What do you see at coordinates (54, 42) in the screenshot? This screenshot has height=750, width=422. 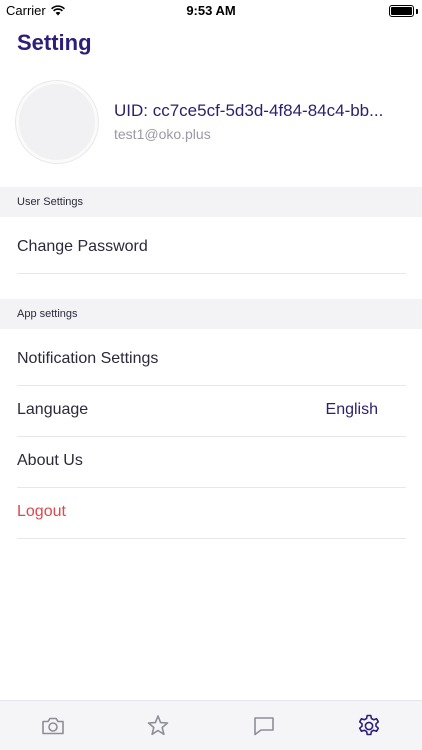 I see `page-title: Setting` at bounding box center [54, 42].